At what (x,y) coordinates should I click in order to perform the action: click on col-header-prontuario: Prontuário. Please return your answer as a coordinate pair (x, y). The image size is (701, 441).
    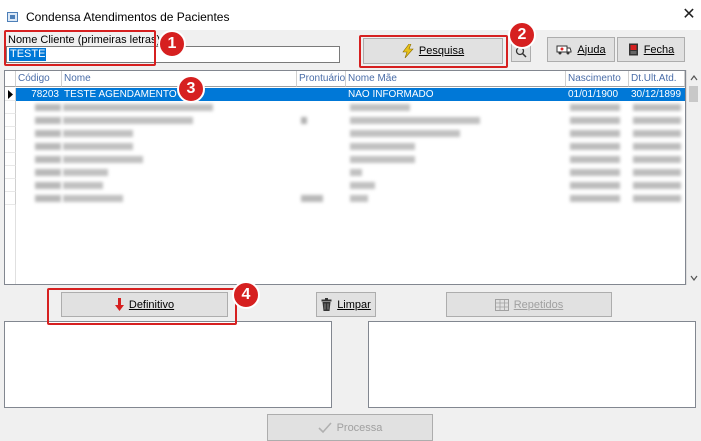
    Looking at the image, I should click on (321, 79).